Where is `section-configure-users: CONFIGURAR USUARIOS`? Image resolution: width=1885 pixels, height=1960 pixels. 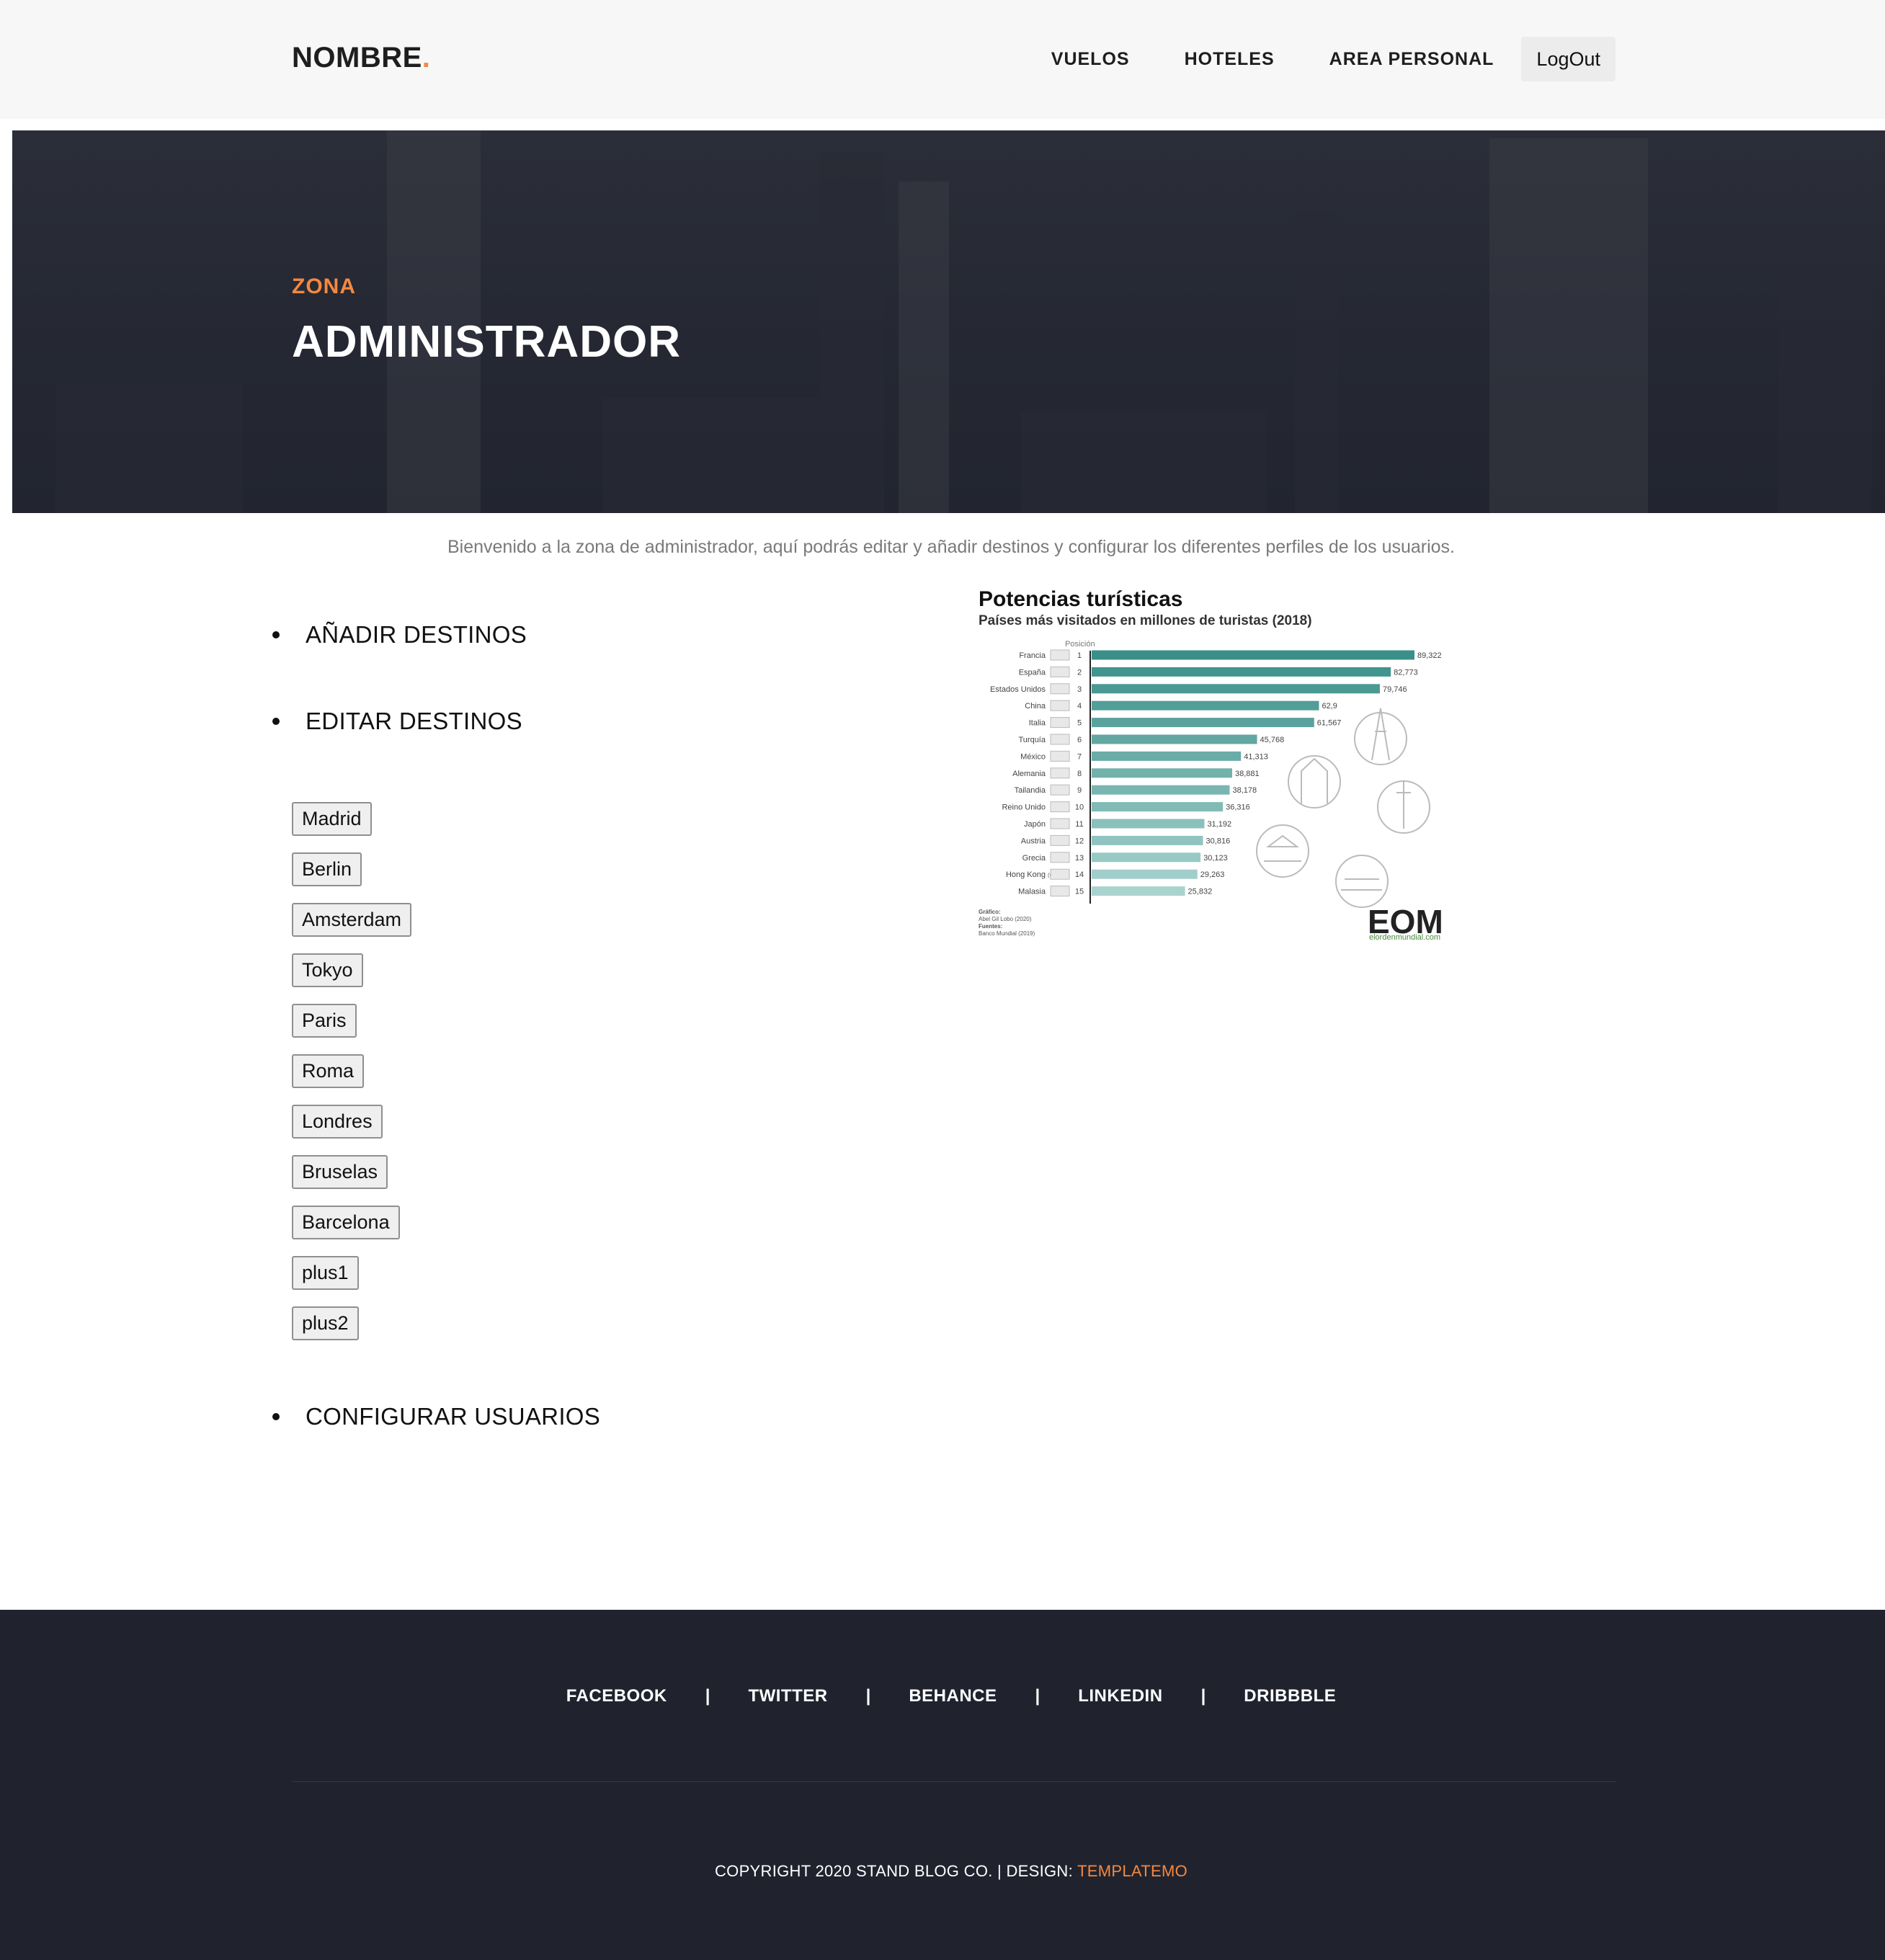 section-configure-users: CONFIGURAR USUARIOS is located at coordinates (436, 1416).